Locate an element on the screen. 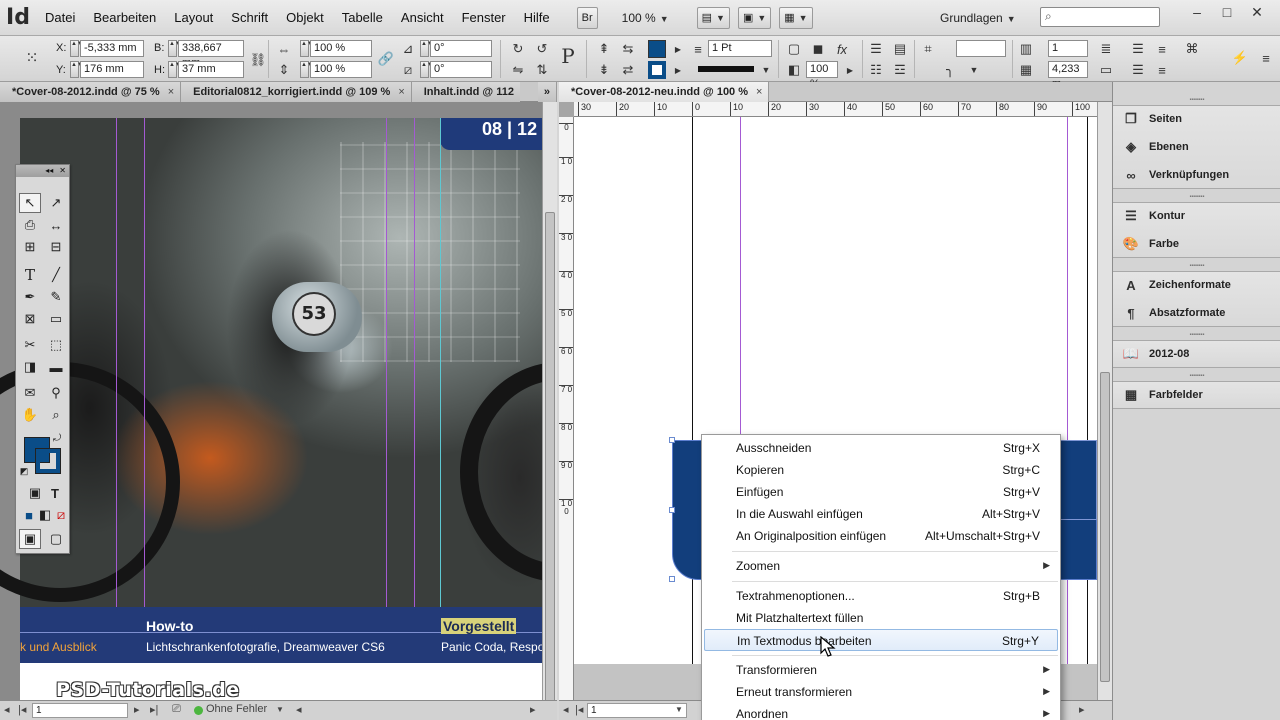 The width and height of the screenshot is (1280, 720). first-page-icon: ◂ is located at coordinates (566, 709).